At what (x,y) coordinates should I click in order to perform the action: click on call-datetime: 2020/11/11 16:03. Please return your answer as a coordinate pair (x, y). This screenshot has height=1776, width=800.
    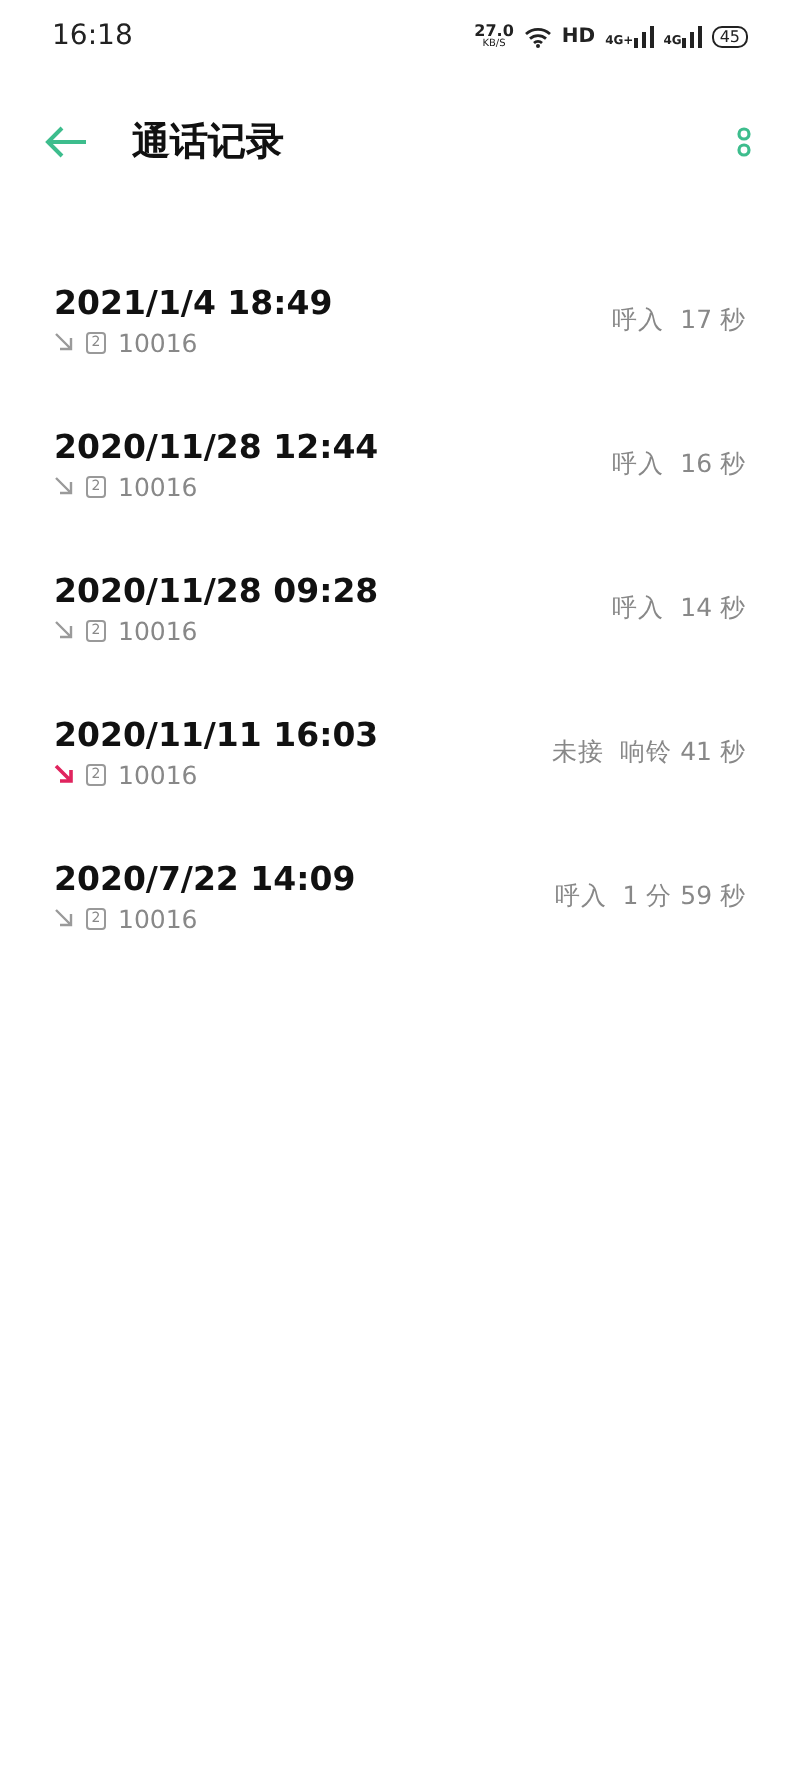
    Looking at the image, I should click on (217, 734).